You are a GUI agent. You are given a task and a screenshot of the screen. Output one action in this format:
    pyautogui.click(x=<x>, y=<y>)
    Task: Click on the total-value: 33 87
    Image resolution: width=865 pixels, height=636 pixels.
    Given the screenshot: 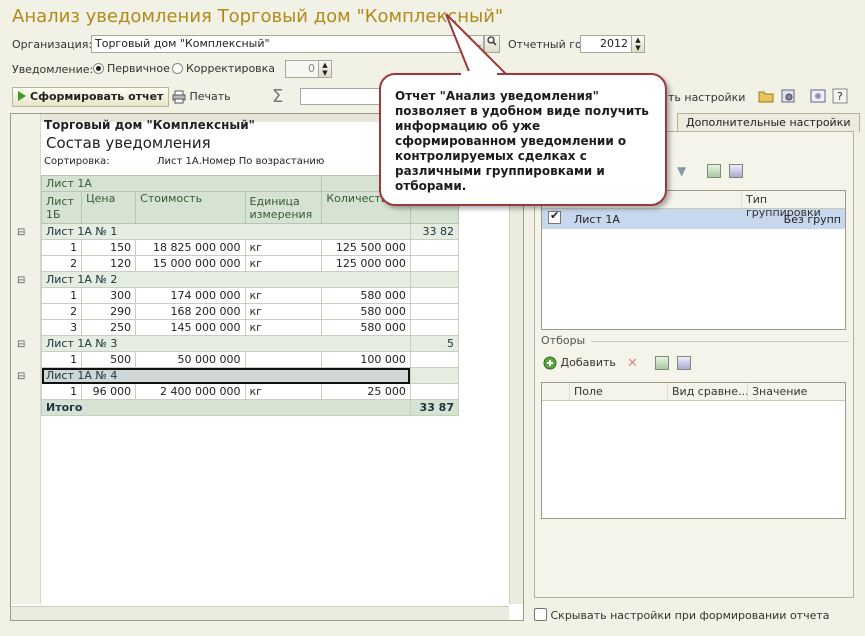 What is the action you would take?
    pyautogui.click(x=434, y=407)
    